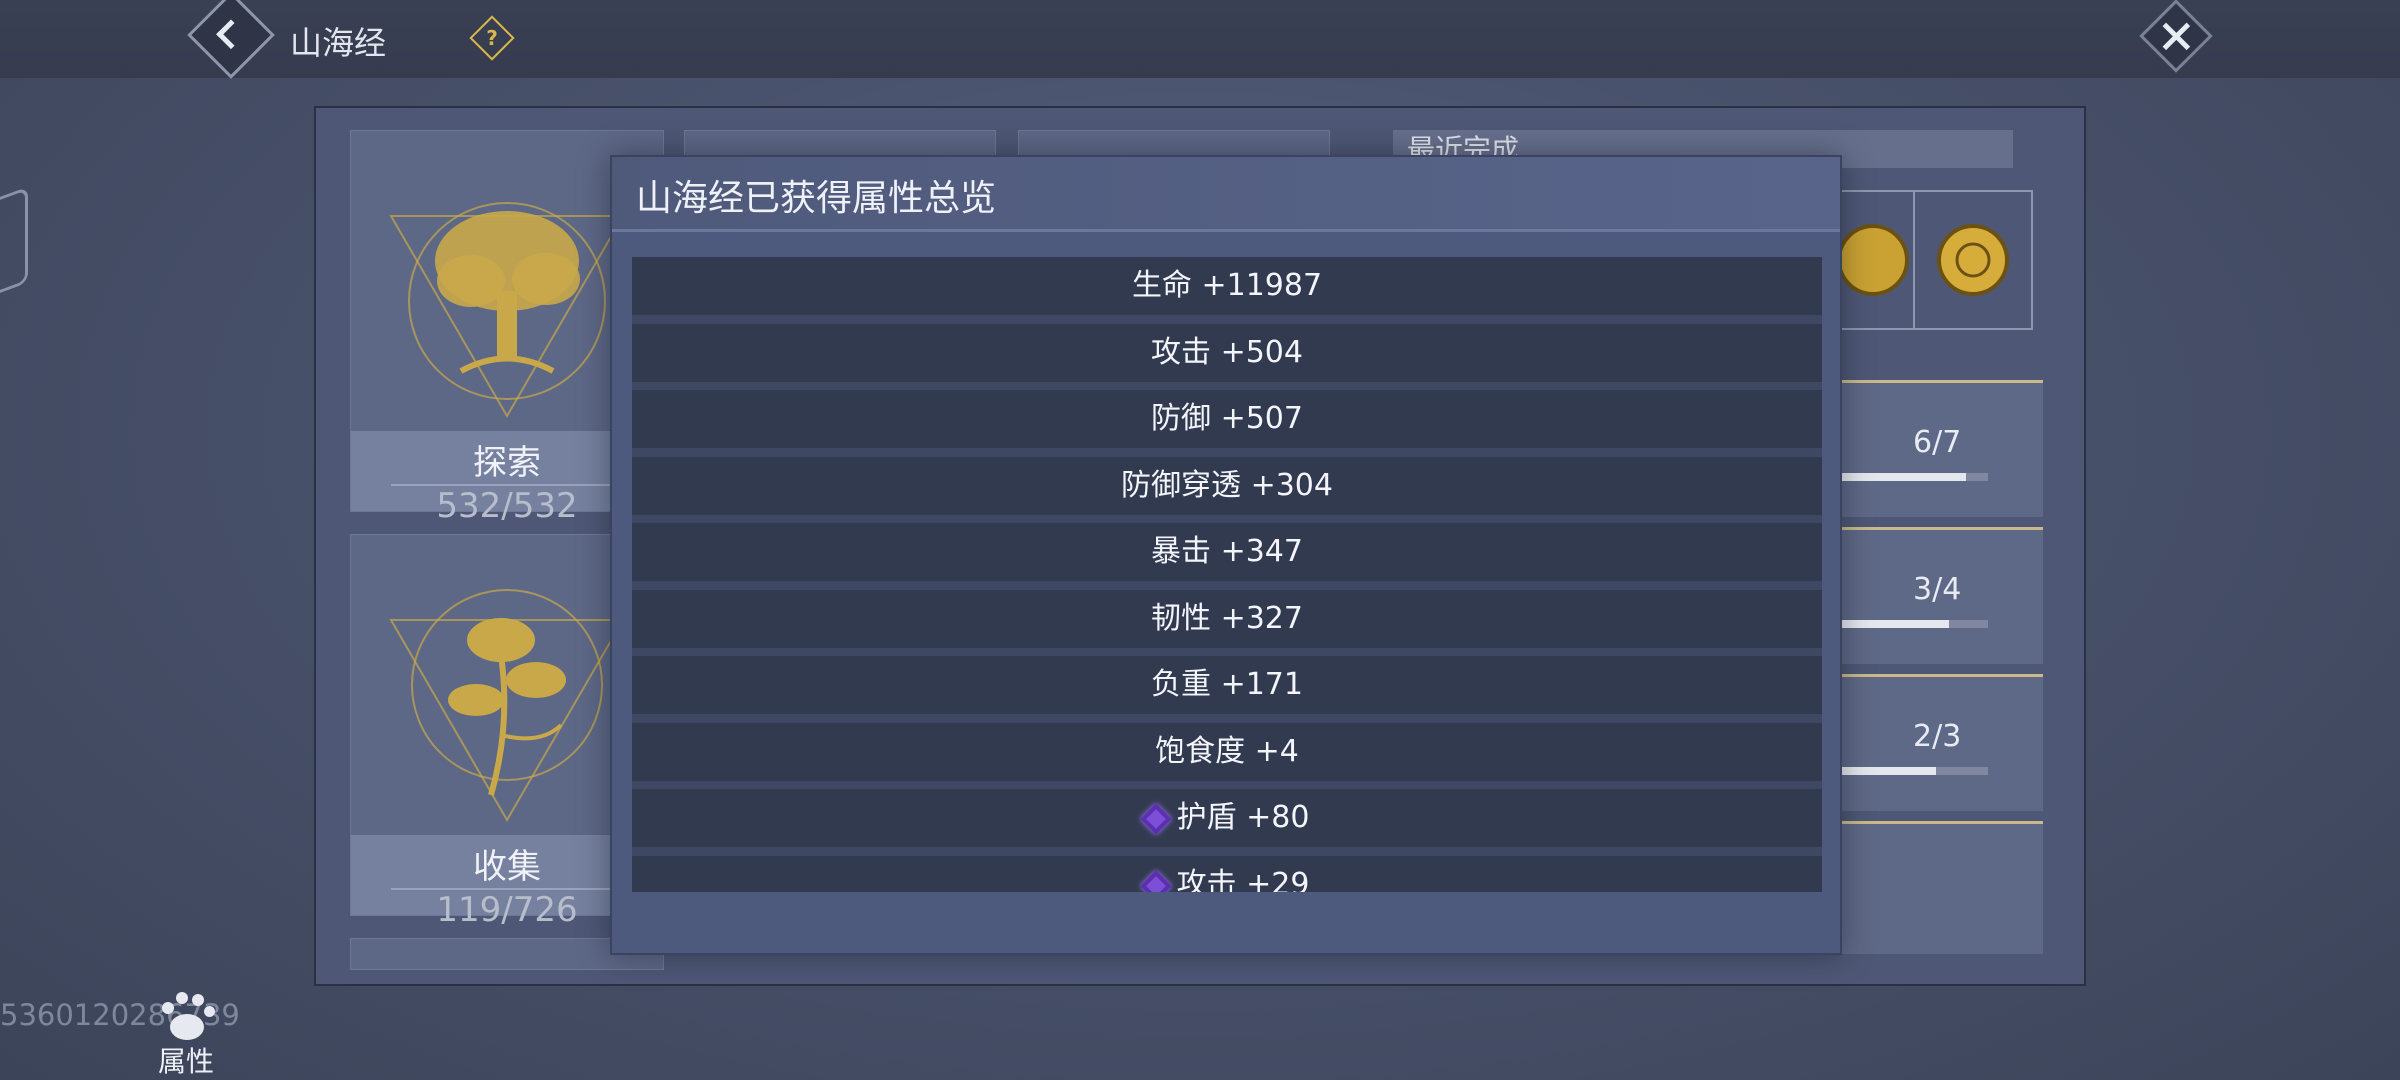 The height and width of the screenshot is (1080, 2400). I want to click on attribute-text: 饱食度 +4, so click(1227, 751).